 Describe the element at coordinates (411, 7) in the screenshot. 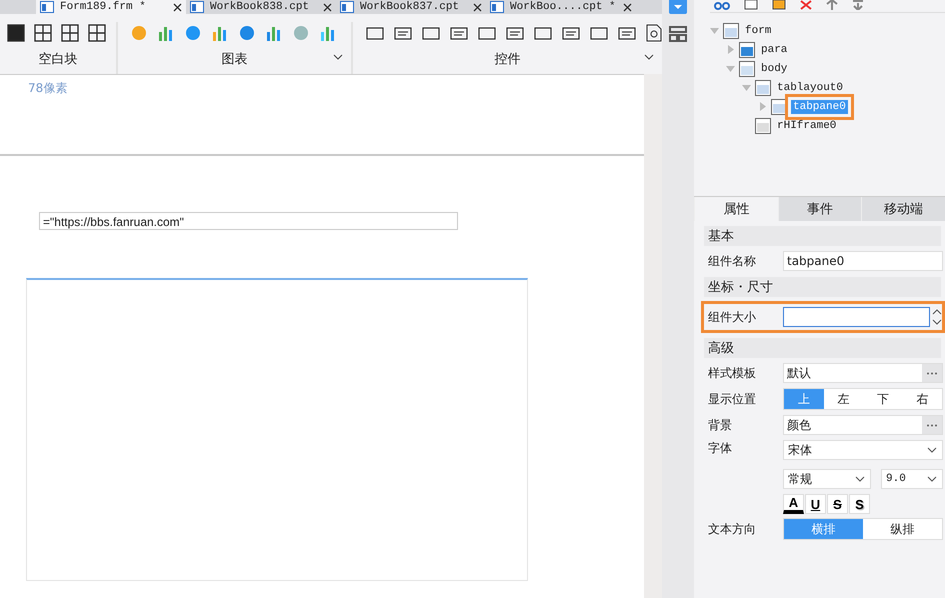

I see `document-tab: WorkBook837.cpt` at that location.